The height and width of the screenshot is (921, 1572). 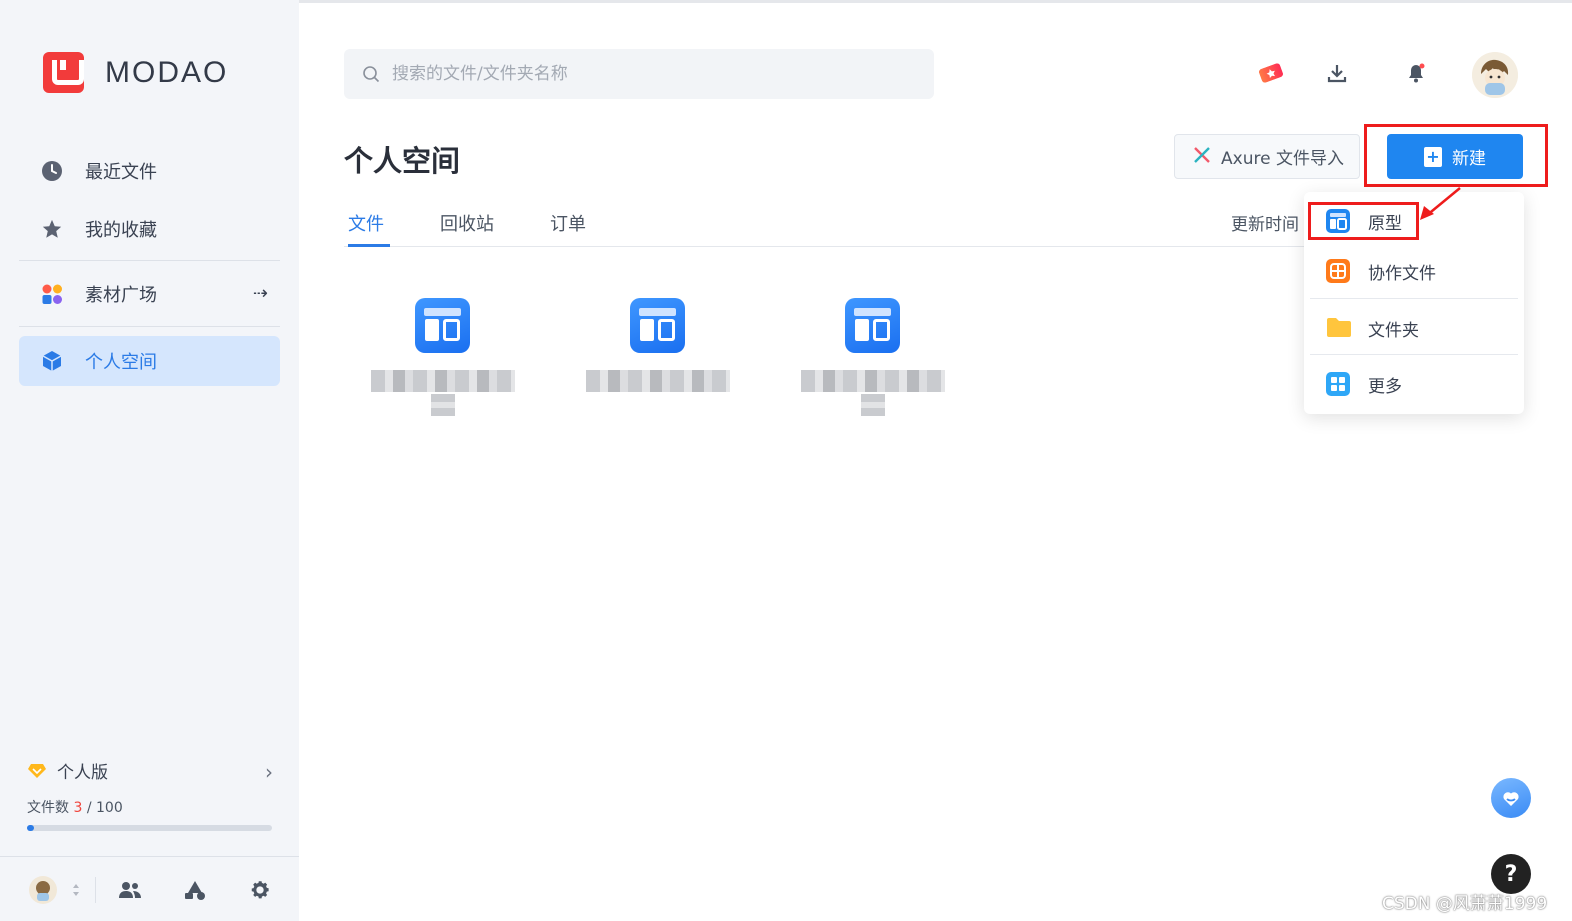 What do you see at coordinates (121, 362) in the screenshot?
I see `sidebar-item-label: 个人空间` at bounding box center [121, 362].